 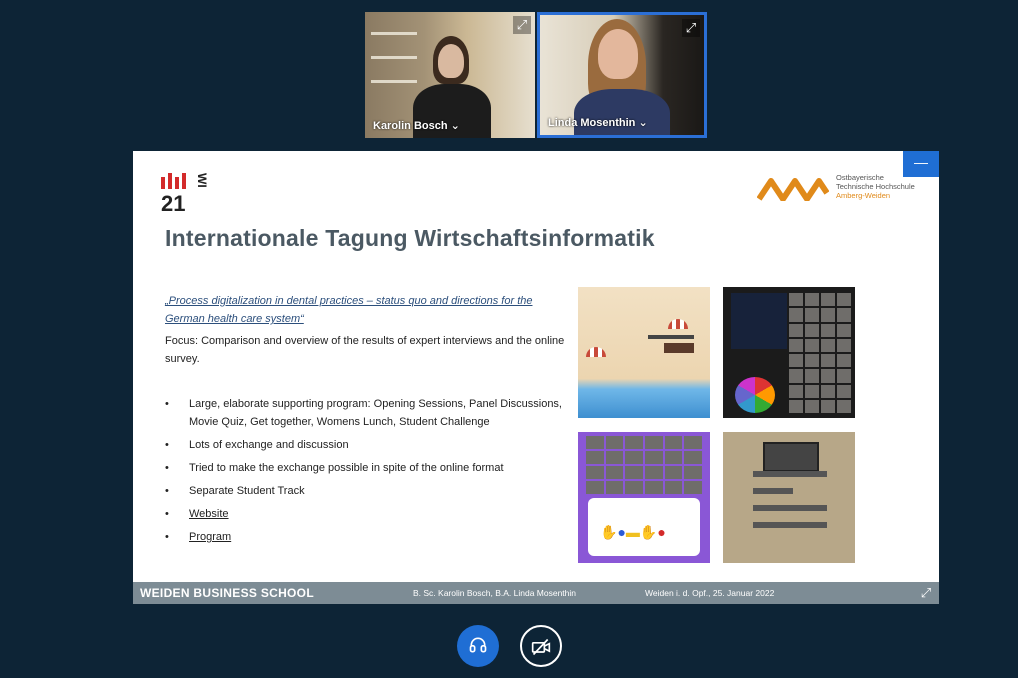 What do you see at coordinates (370, 445) in the screenshot?
I see `list-item: Lots of exchange and discussion` at bounding box center [370, 445].